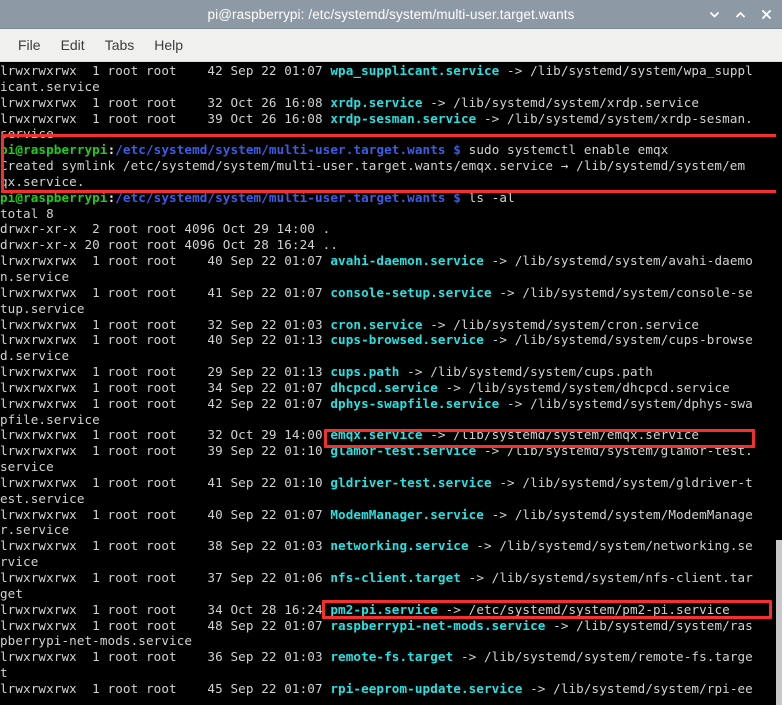 This screenshot has height=705, width=782. I want to click on terminal-span: lrwxrwxrwx 1 root root 45 Sep 22 01:07, so click(165, 688).